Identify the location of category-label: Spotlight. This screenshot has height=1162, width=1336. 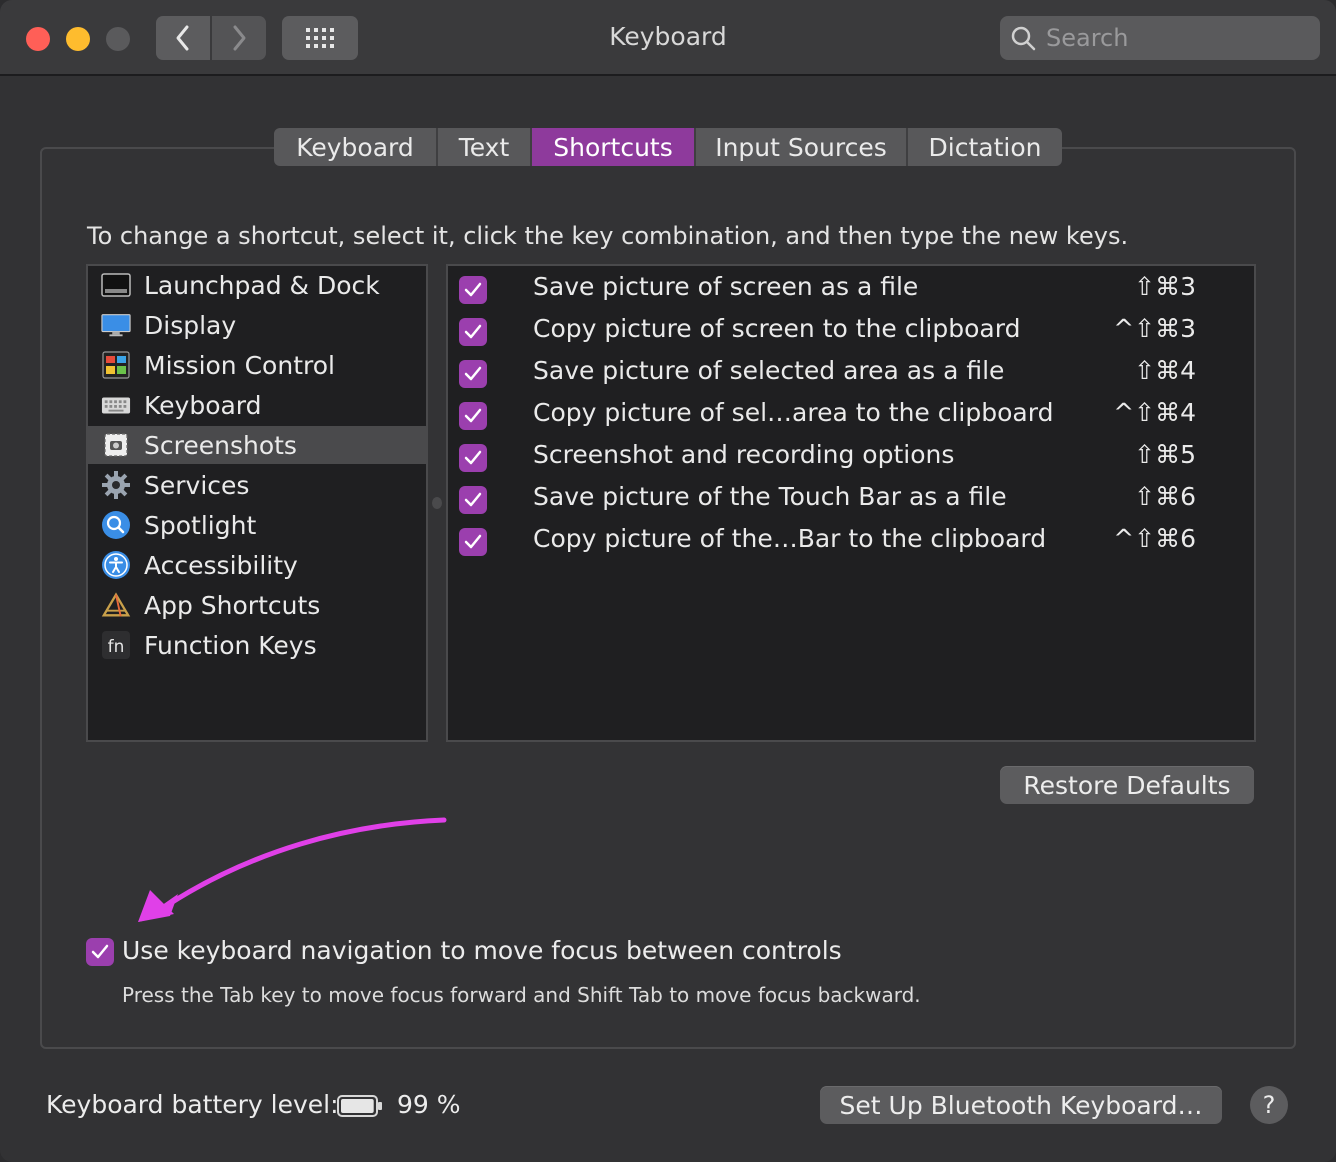
(200, 525).